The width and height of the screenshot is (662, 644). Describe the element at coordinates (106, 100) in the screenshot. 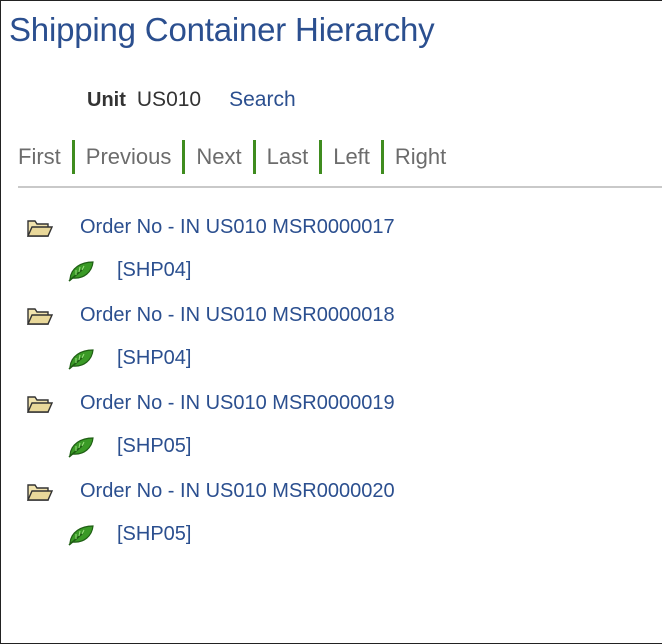

I see `unit-label: Unit` at that location.